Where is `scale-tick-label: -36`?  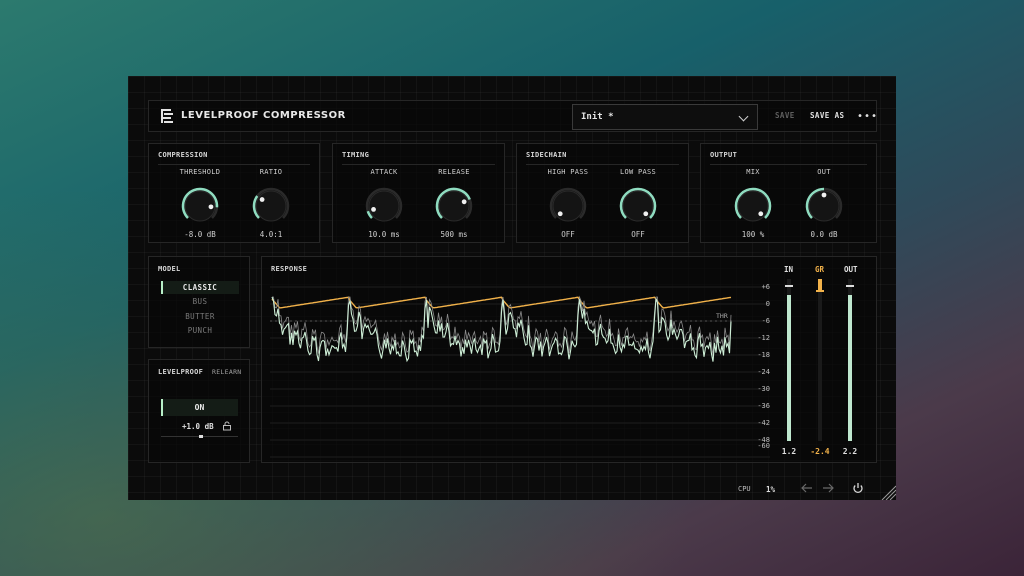
scale-tick-label: -36 is located at coordinates (763, 406).